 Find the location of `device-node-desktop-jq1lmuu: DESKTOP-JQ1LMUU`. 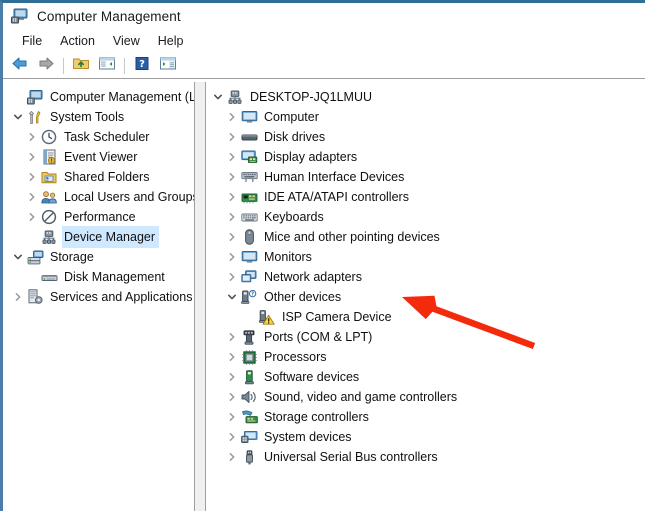

device-node-desktop-jq1lmuu: DESKTOP-JQ1LMUU is located at coordinates (425, 97).